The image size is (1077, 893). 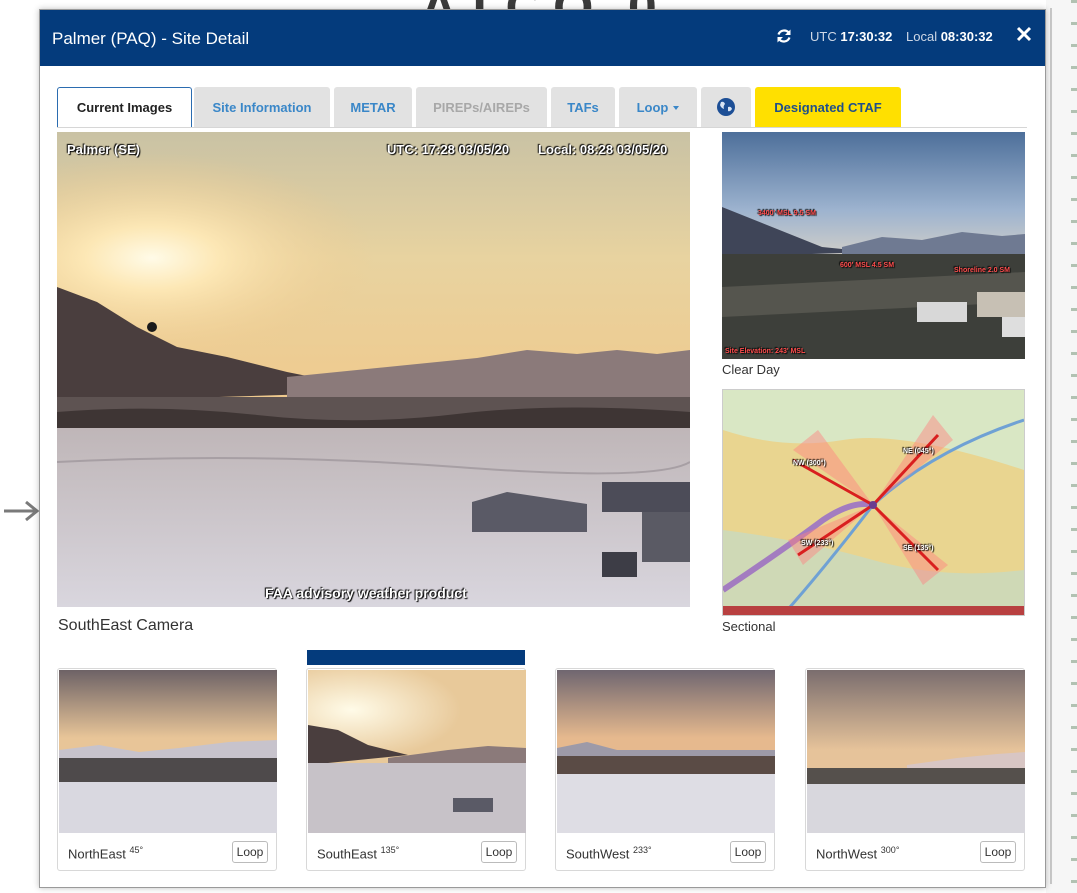 I want to click on modal-title: Palmer (PAQ) - Site Detail, so click(x=151, y=38).